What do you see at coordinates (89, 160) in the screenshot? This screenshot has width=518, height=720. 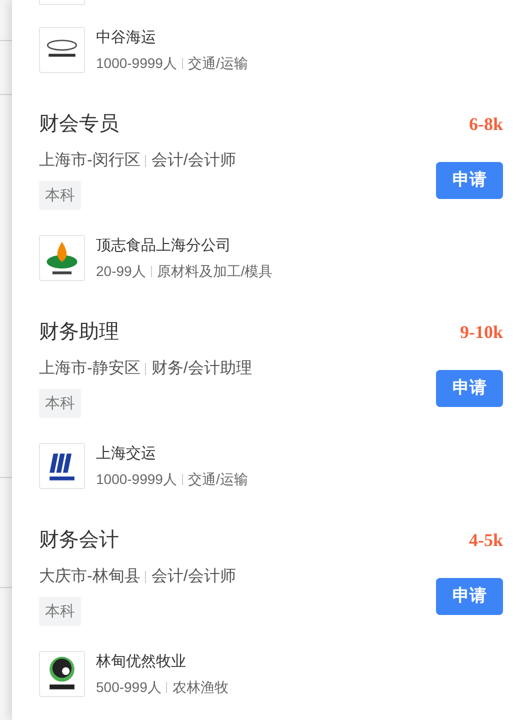 I see `job-location: 上海市-闵行区` at bounding box center [89, 160].